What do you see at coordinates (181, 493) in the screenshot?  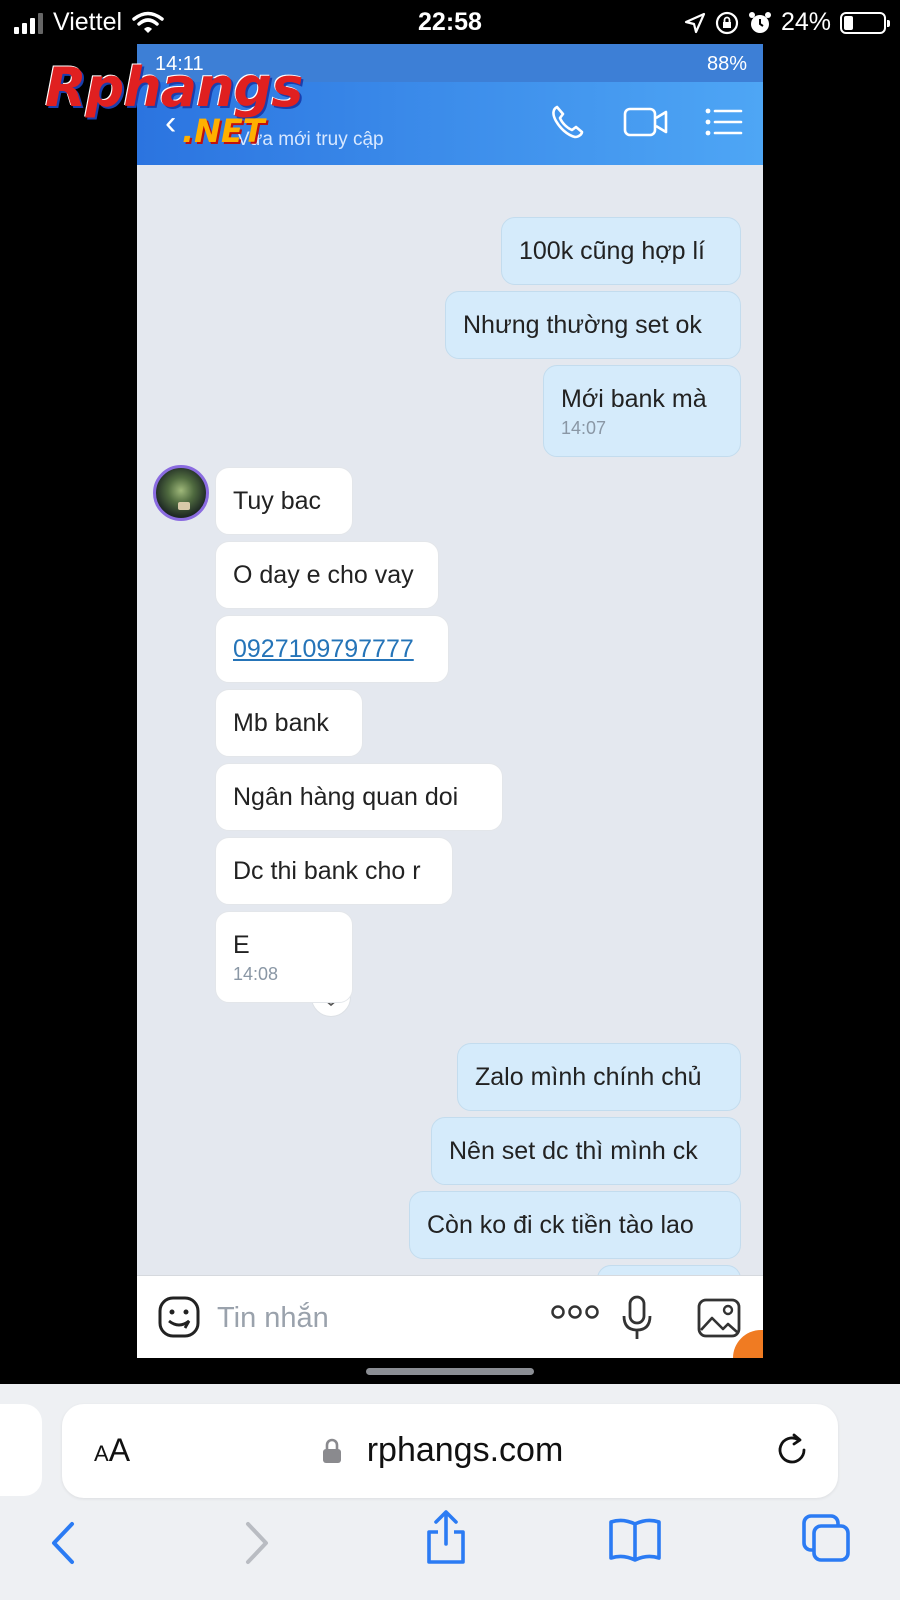 I see `contact-avatar` at bounding box center [181, 493].